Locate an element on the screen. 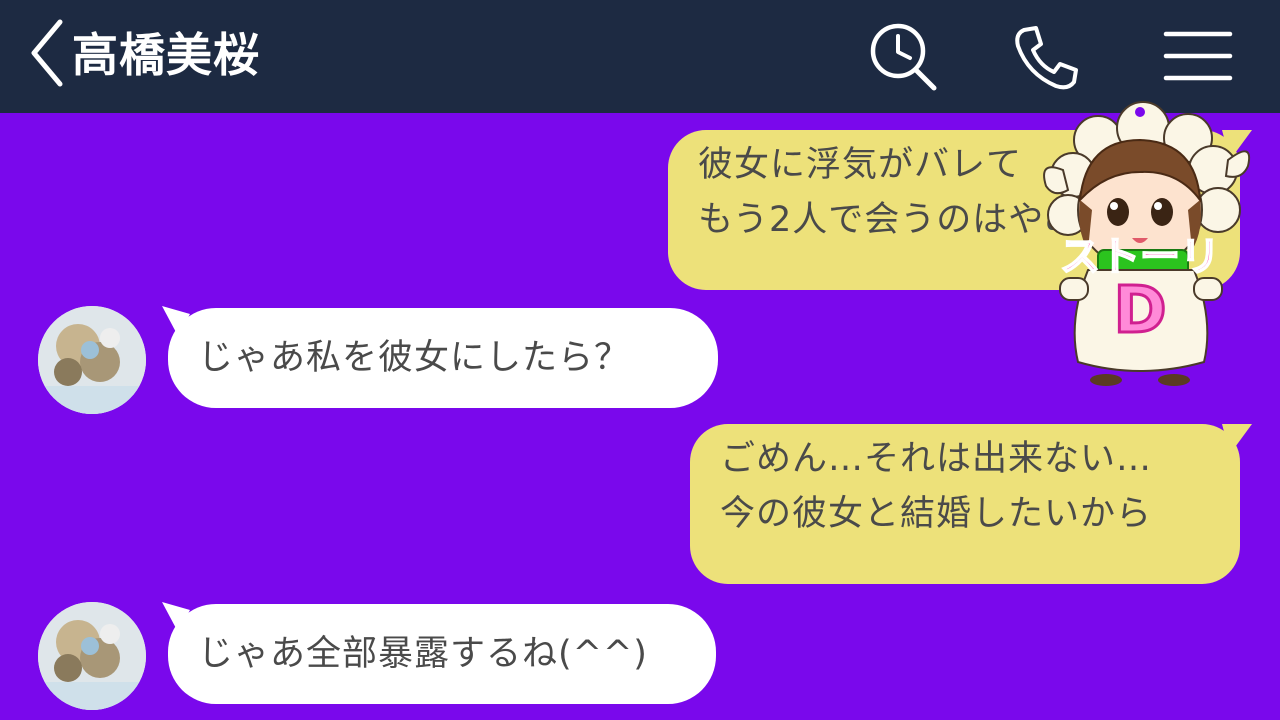 The width and height of the screenshot is (1280, 720). message-text-line: じゃあ私を彼女にしたら？ is located at coordinates (414, 358).